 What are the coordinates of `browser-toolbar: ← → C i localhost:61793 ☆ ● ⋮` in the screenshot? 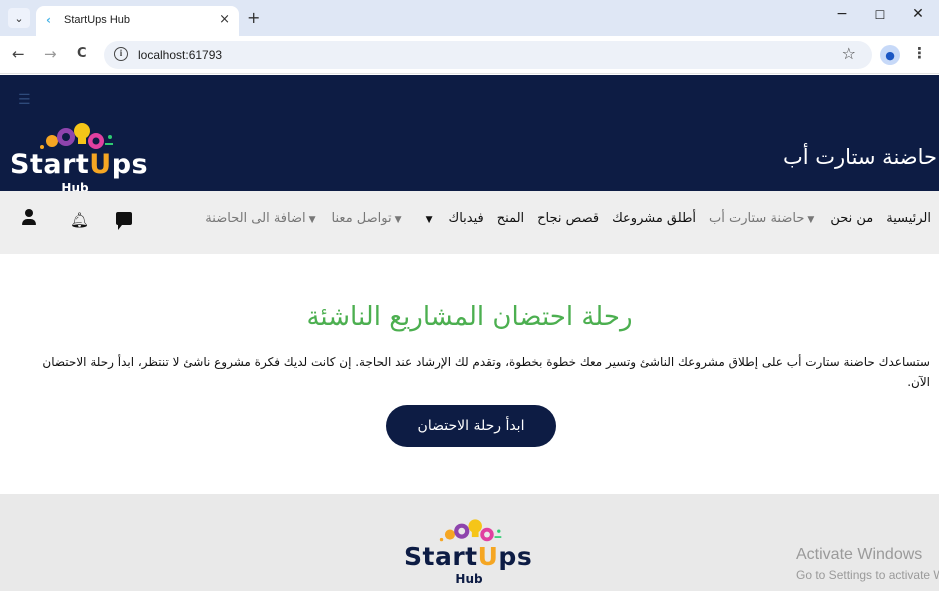 It's located at (469, 55).